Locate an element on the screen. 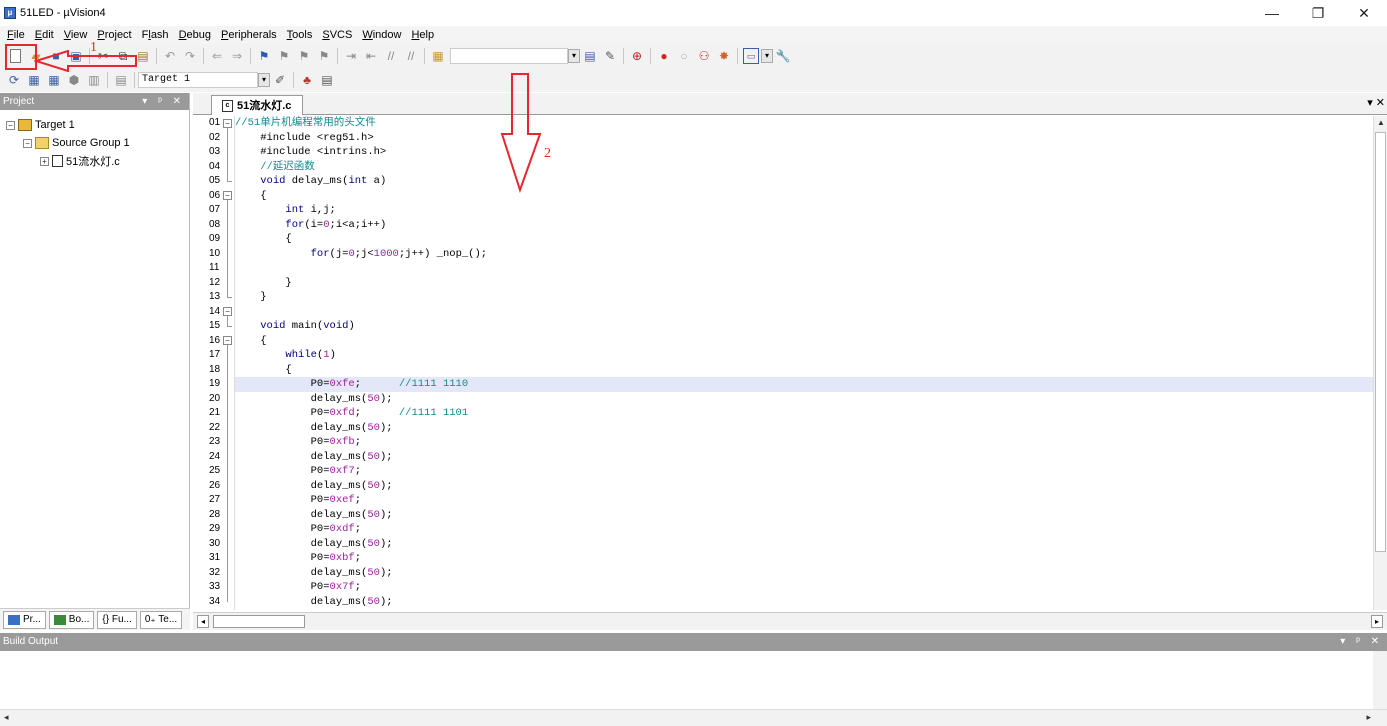 The width and height of the screenshot is (1387, 726). uncomment-icon: // is located at coordinates (411, 56).